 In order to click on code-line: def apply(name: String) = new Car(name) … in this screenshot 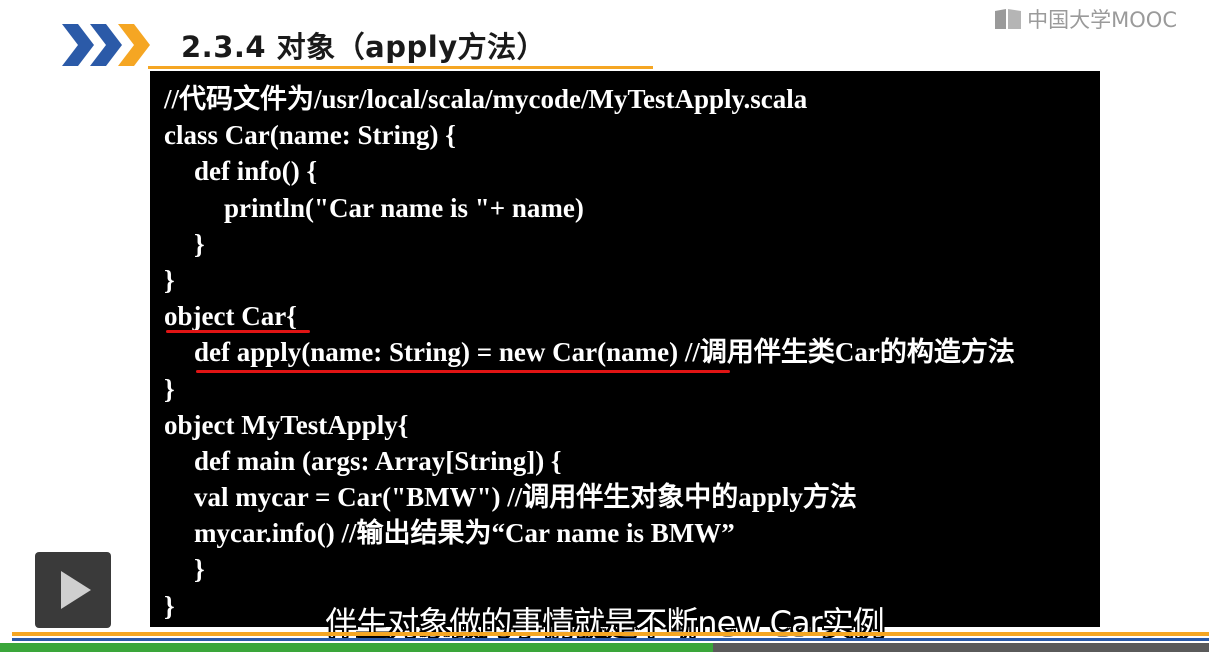, I will do `click(604, 352)`.